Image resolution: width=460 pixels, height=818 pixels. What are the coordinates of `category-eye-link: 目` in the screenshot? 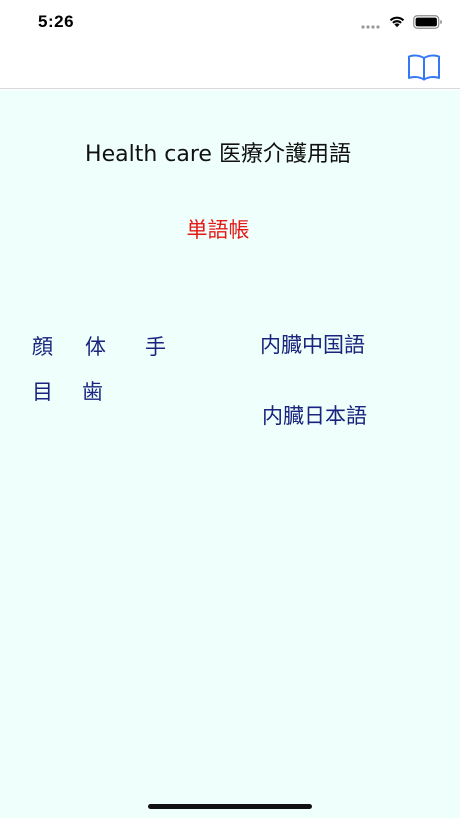 It's located at (42, 391).